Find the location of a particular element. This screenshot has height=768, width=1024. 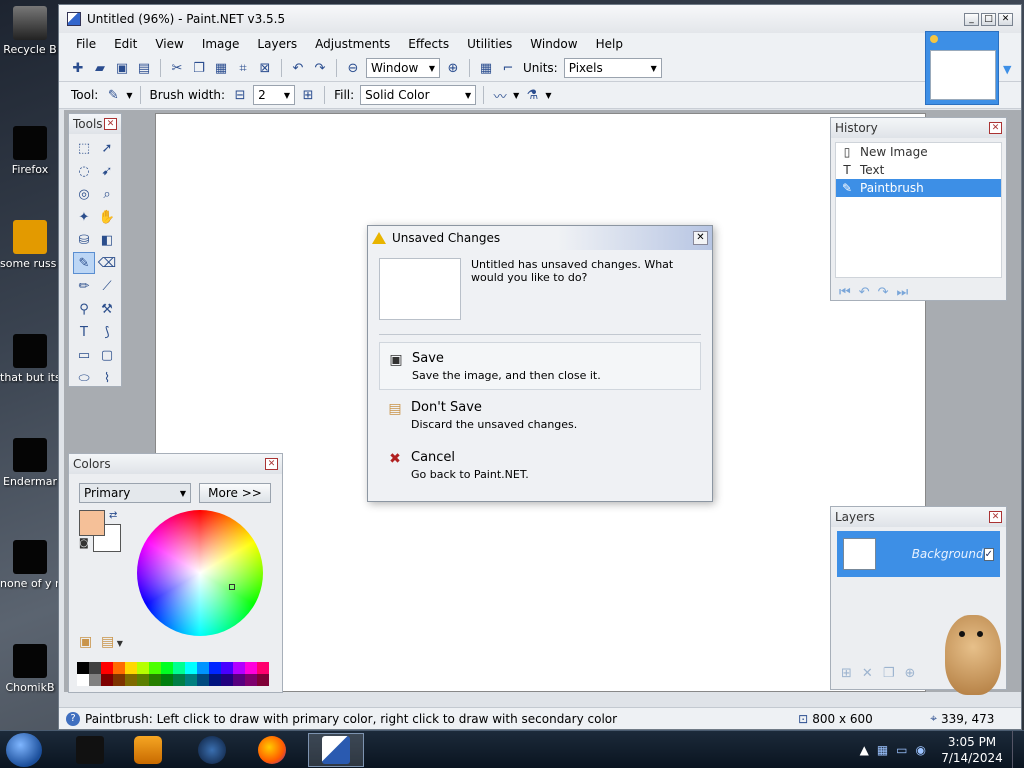

maximize-button: □ is located at coordinates (988, 19).